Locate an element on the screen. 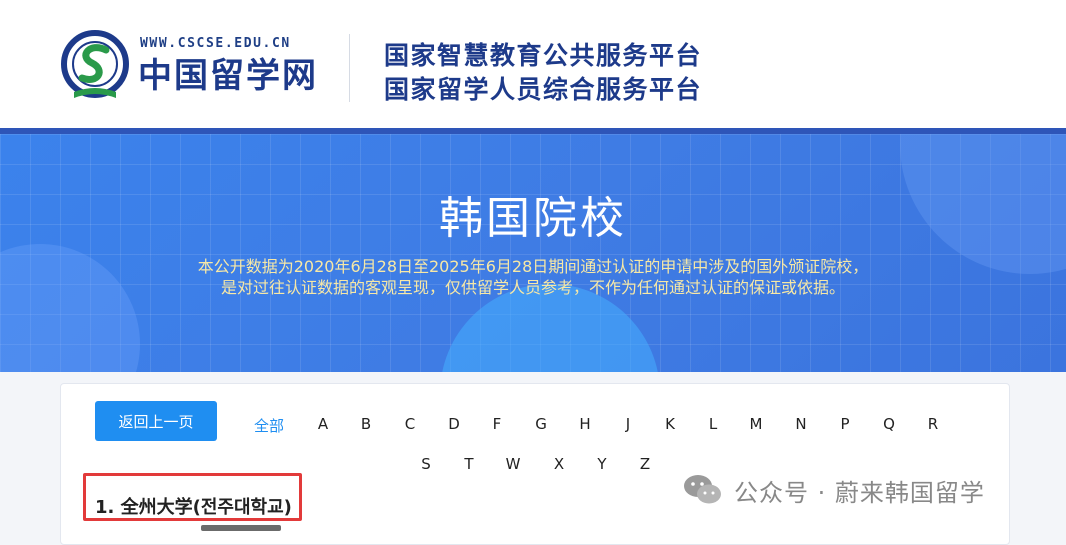 Image resolution: width=1066 pixels, height=545 pixels. filter-letter-m: M is located at coordinates (756, 424).